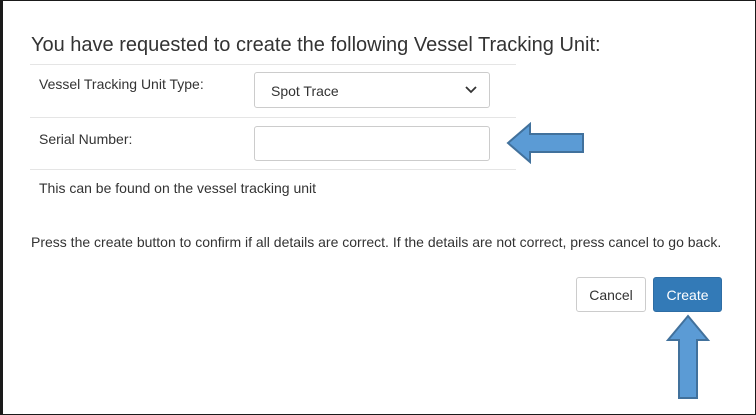  I want to click on frame-edge, so click(2, 207).